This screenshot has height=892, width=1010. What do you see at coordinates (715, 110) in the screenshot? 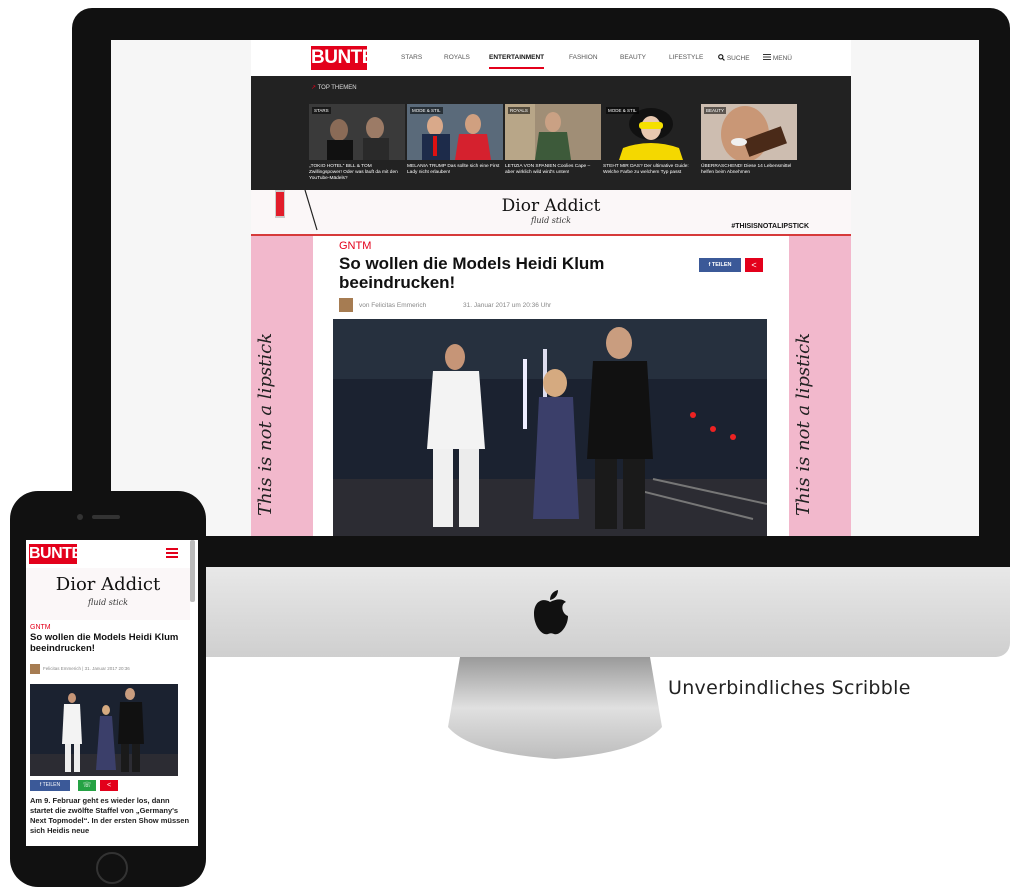
I see `tile-category: BEAUTY` at bounding box center [715, 110].